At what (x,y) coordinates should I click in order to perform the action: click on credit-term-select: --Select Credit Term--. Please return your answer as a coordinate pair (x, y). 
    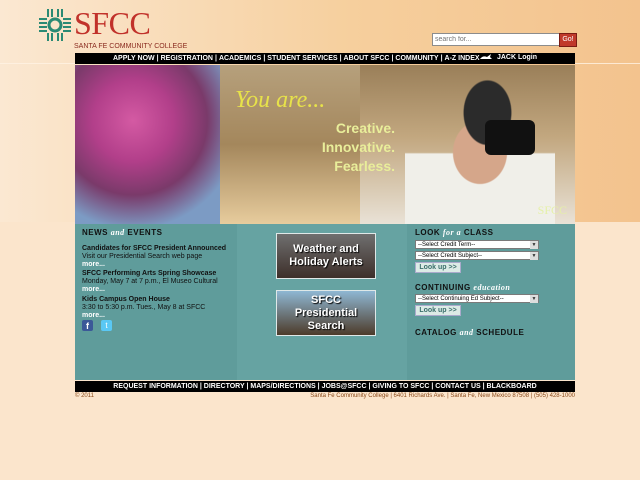
    Looking at the image, I should click on (477, 244).